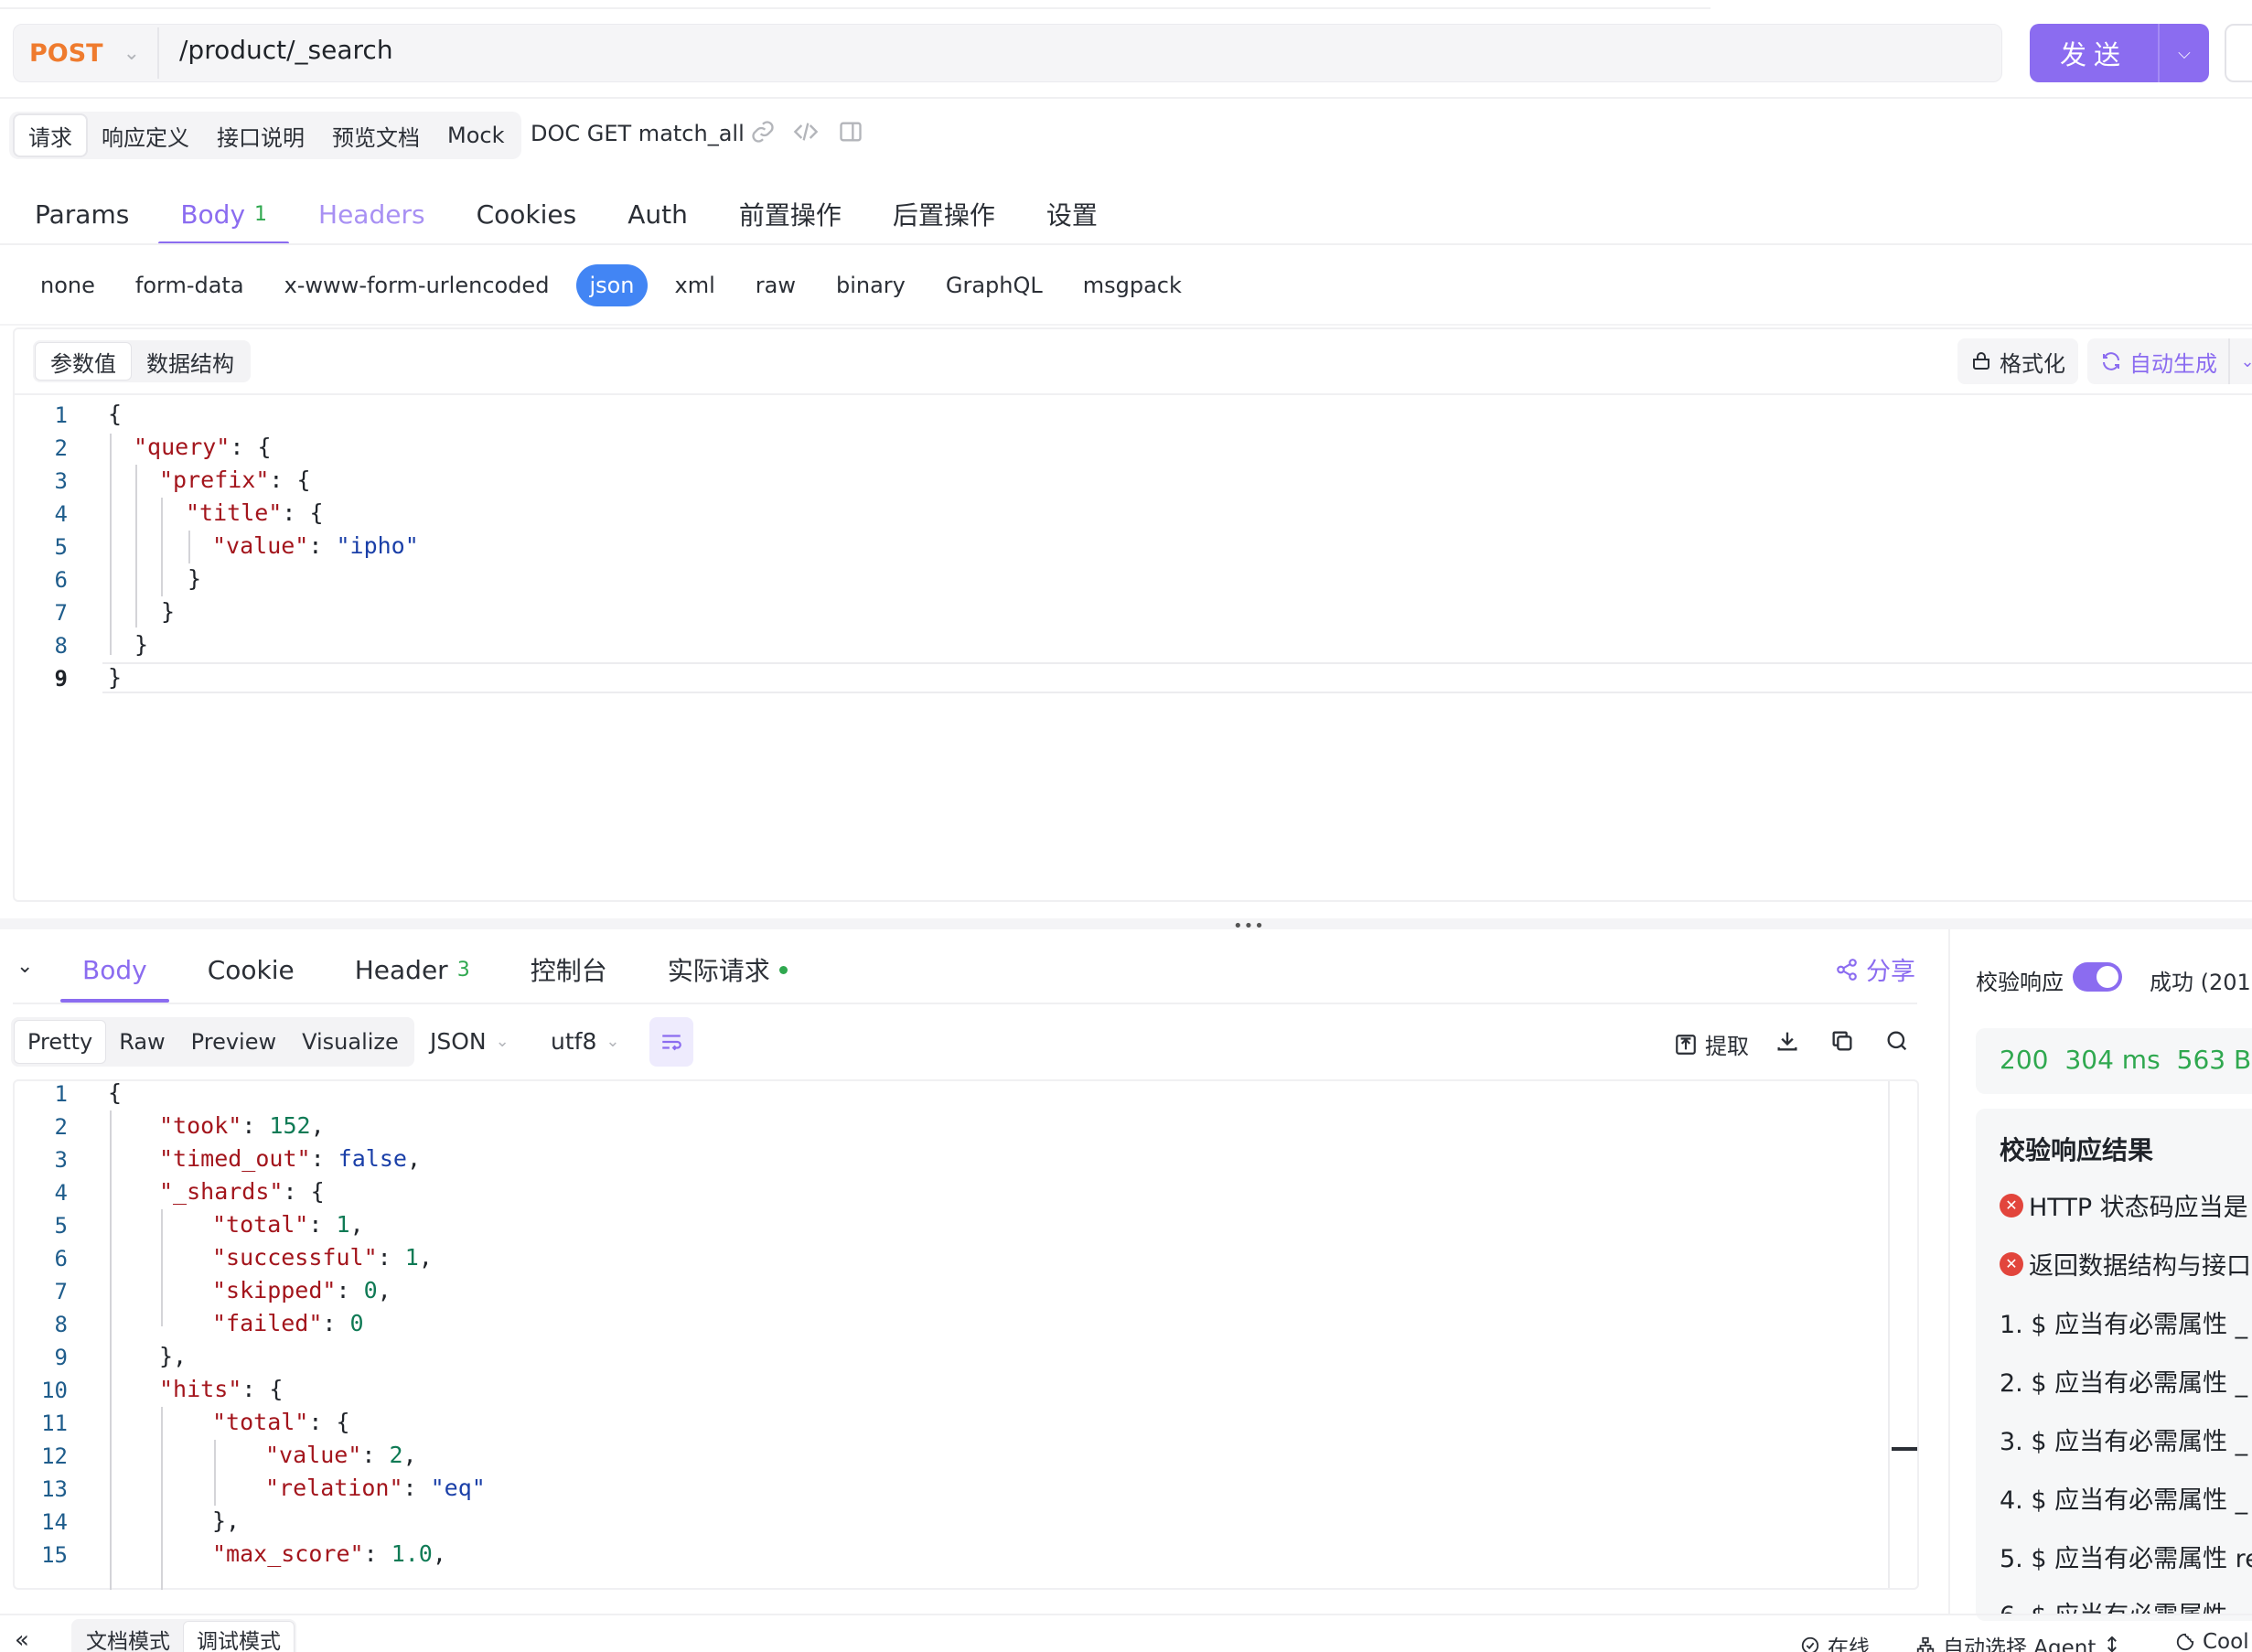 The image size is (2252, 1652). What do you see at coordinates (54, 1555) in the screenshot?
I see `line-number: 15` at bounding box center [54, 1555].